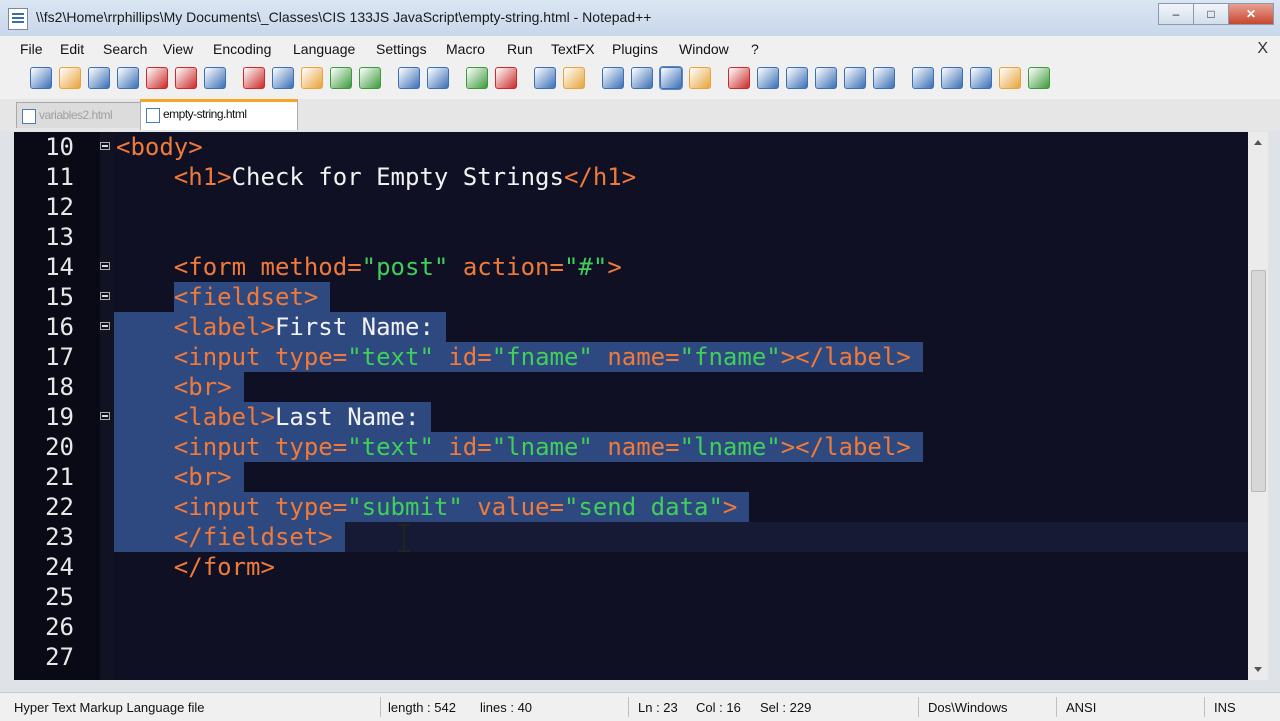  What do you see at coordinates (952, 78) in the screenshot?
I see `down-icon` at bounding box center [952, 78].